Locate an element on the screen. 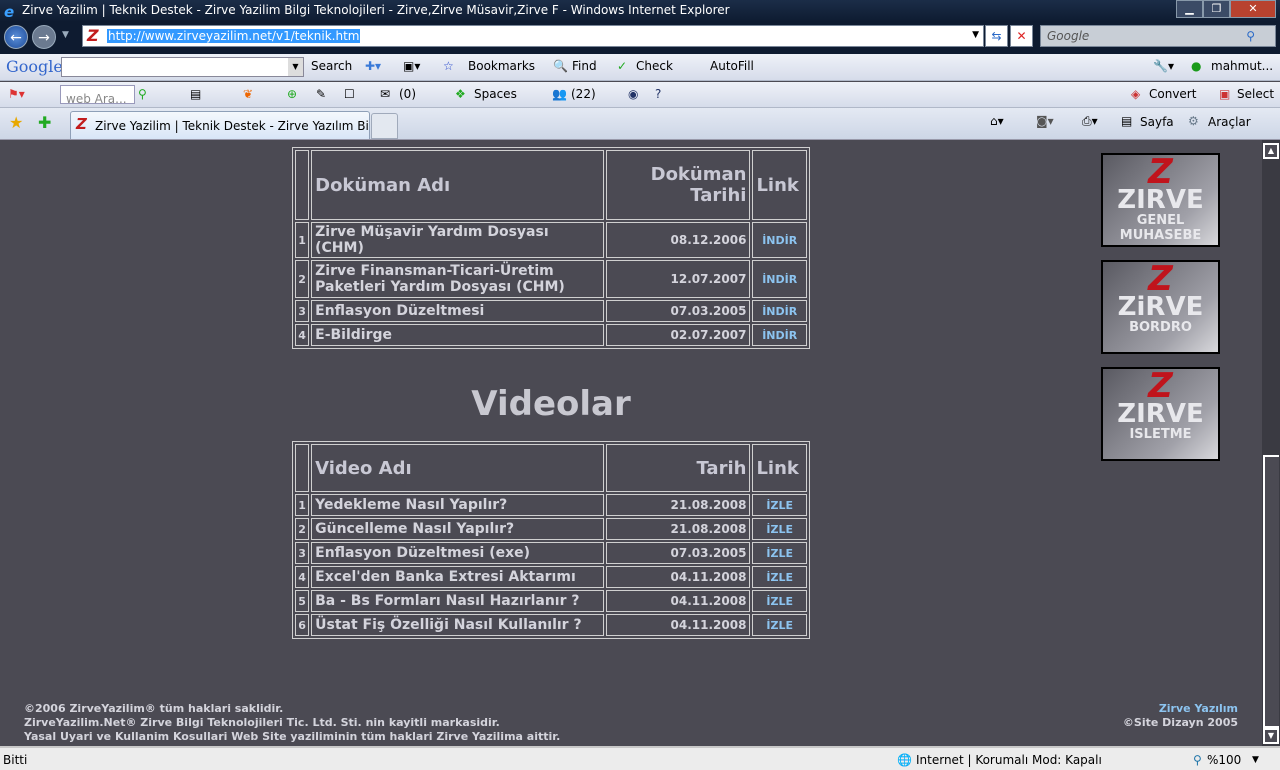 The height and width of the screenshot is (770, 1280). minimize-button: ▁ is located at coordinates (1189, 9).